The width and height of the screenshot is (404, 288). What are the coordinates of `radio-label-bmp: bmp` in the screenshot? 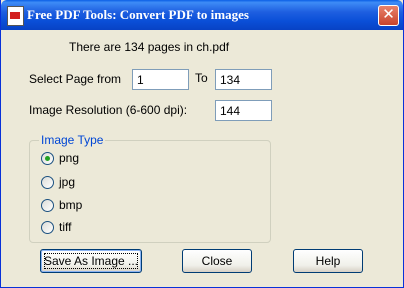 It's located at (70, 205).